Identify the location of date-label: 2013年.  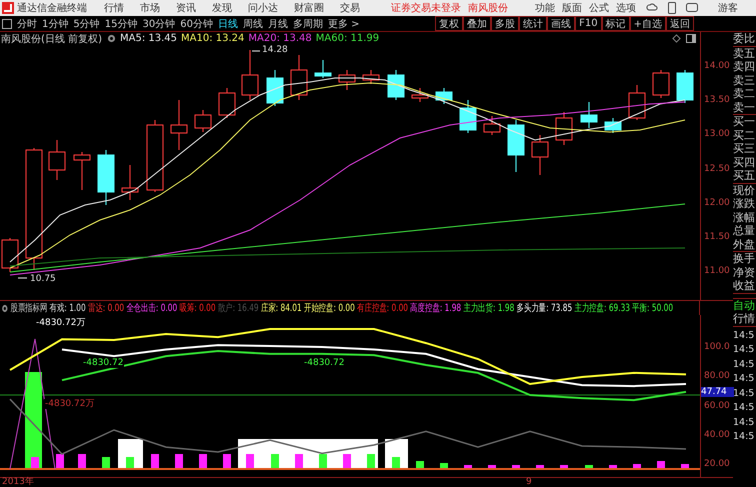
(18, 482).